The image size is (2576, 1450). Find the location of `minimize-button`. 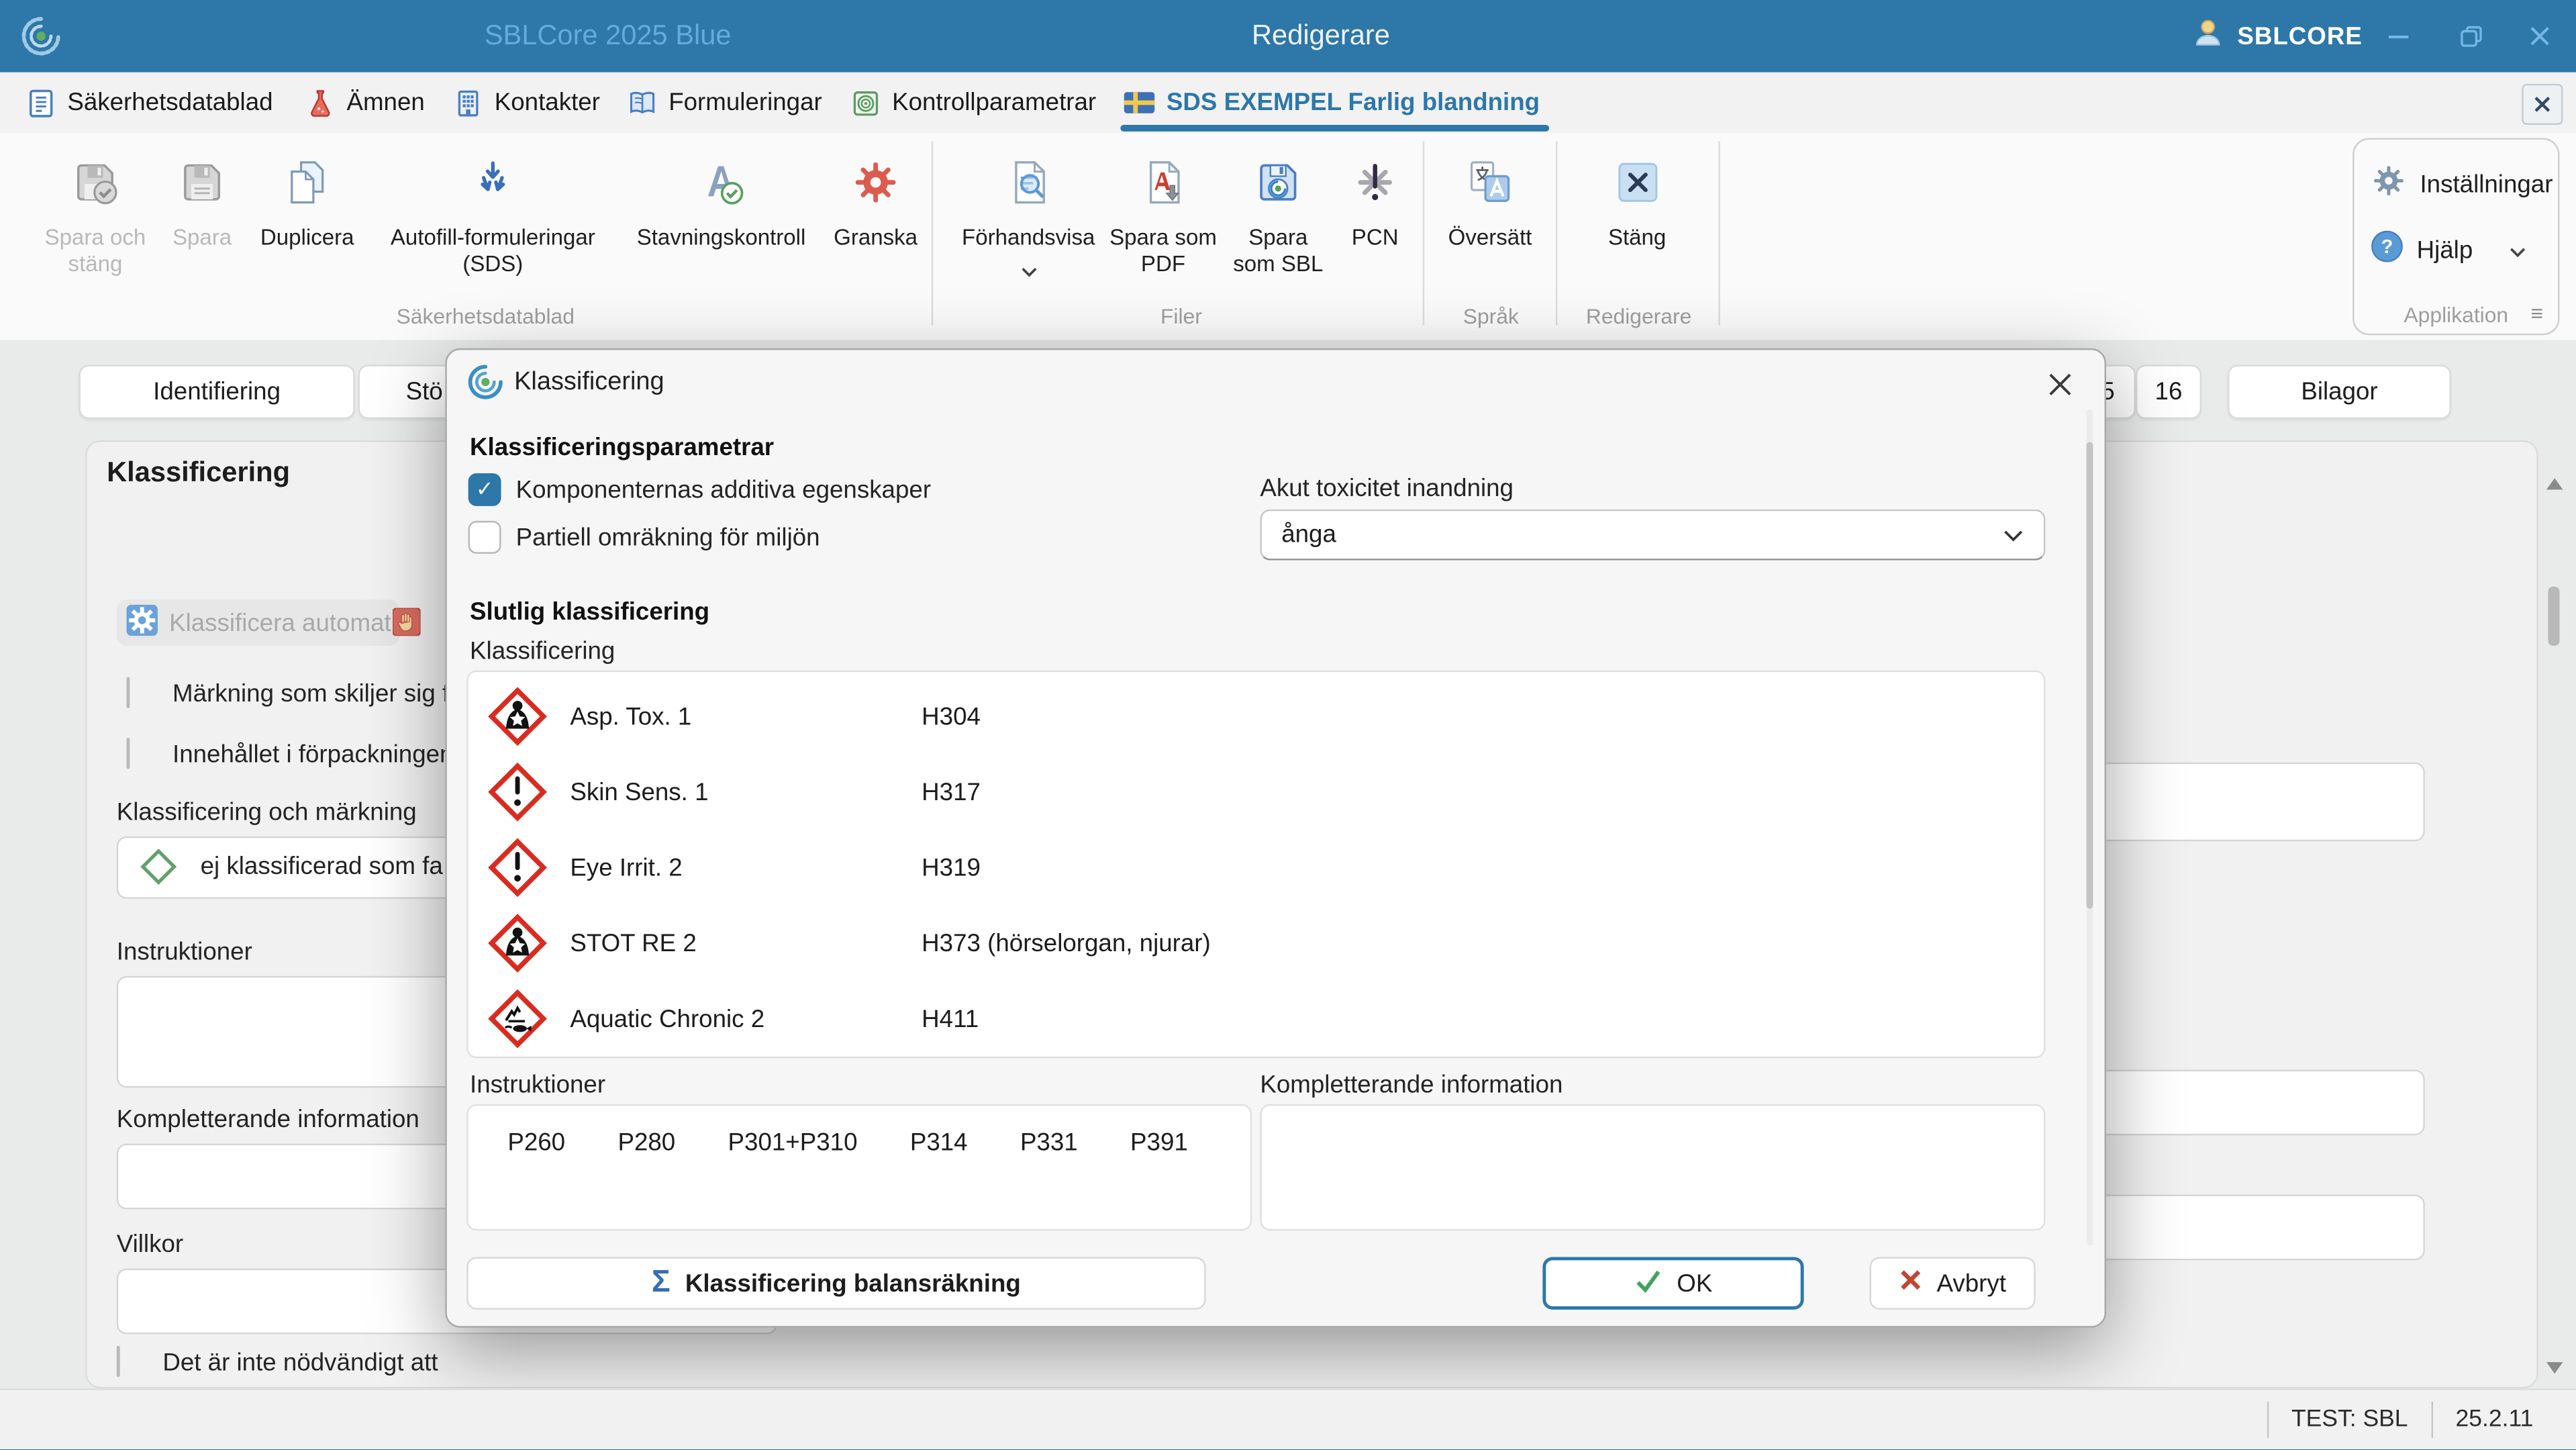

minimize-button is located at coordinates (2399, 36).